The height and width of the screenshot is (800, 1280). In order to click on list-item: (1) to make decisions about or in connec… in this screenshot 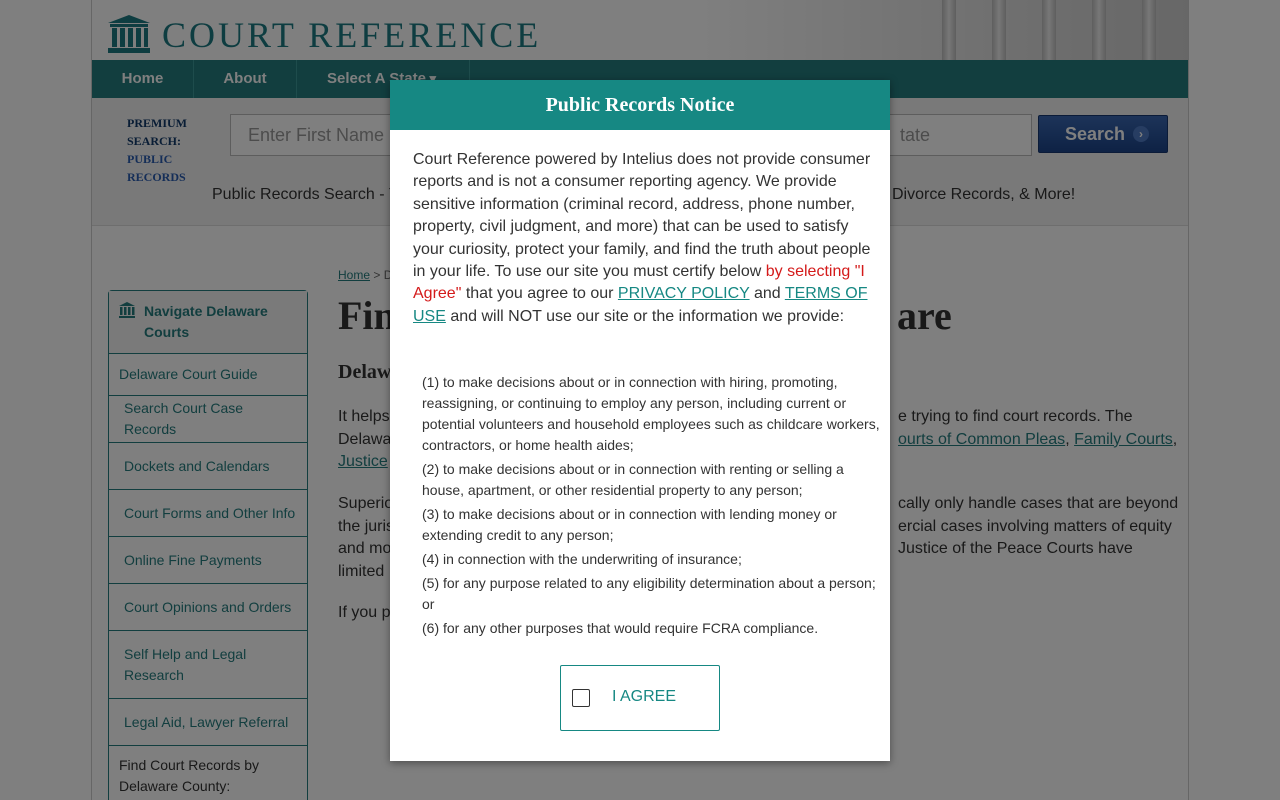, I will do `click(651, 413)`.